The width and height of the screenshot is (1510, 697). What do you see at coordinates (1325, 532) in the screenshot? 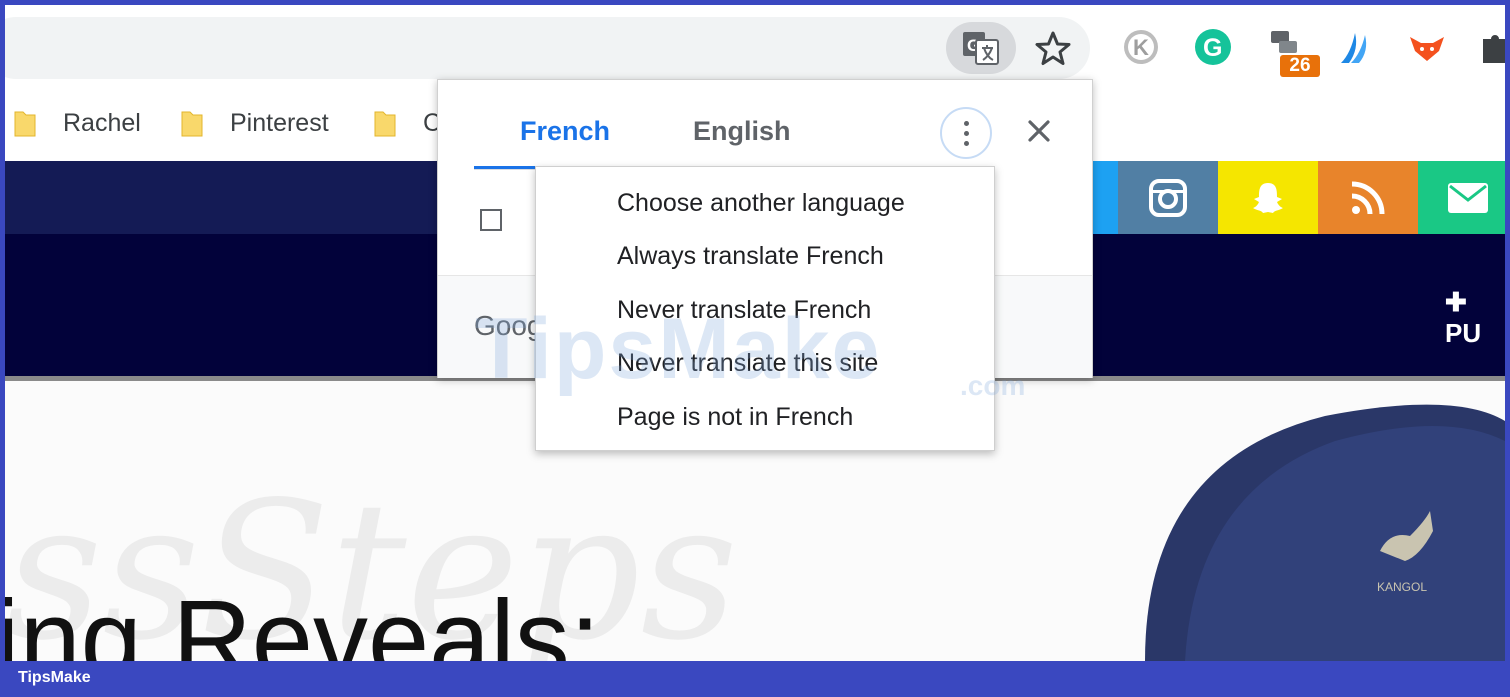
I see `article-photo: KANGOL` at bounding box center [1325, 532].